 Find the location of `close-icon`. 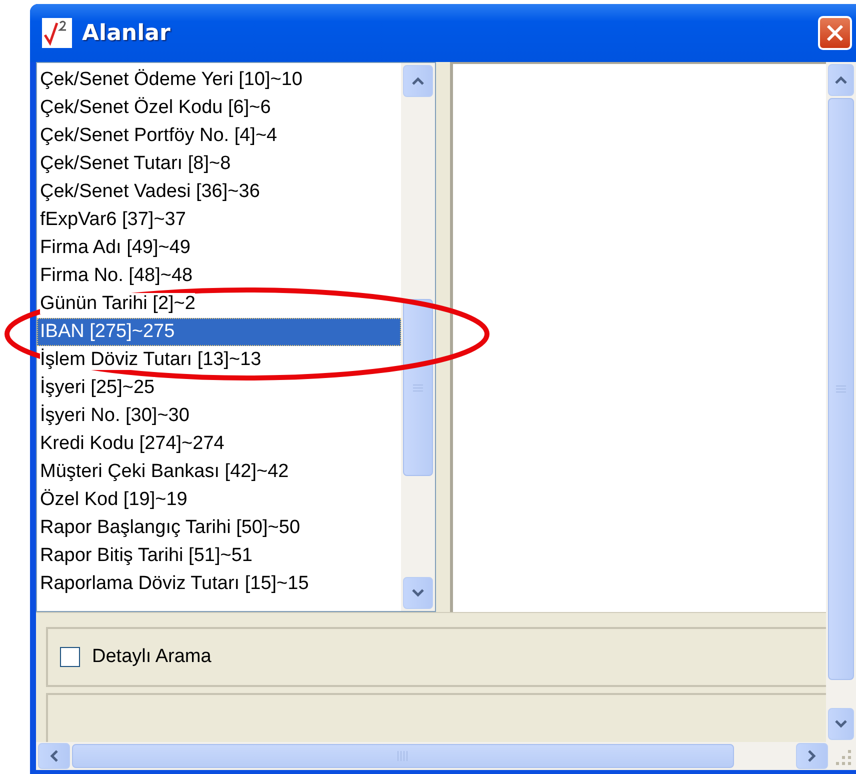

close-icon is located at coordinates (835, 33).